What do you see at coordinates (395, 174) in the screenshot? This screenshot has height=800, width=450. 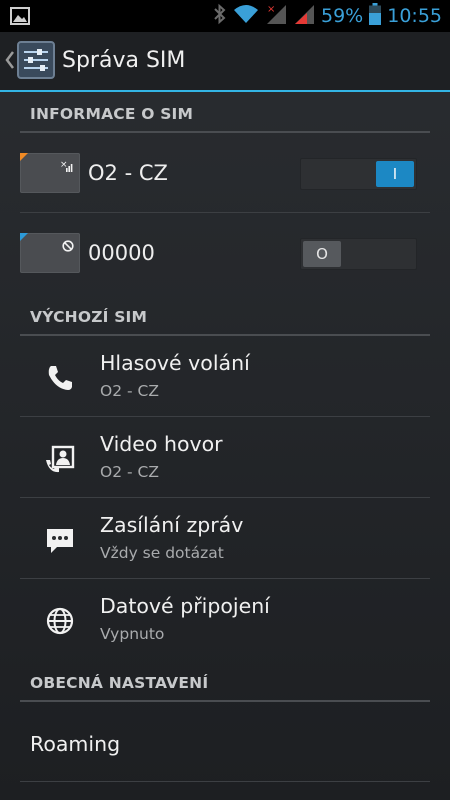 I see `toggle-thumb: I` at bounding box center [395, 174].